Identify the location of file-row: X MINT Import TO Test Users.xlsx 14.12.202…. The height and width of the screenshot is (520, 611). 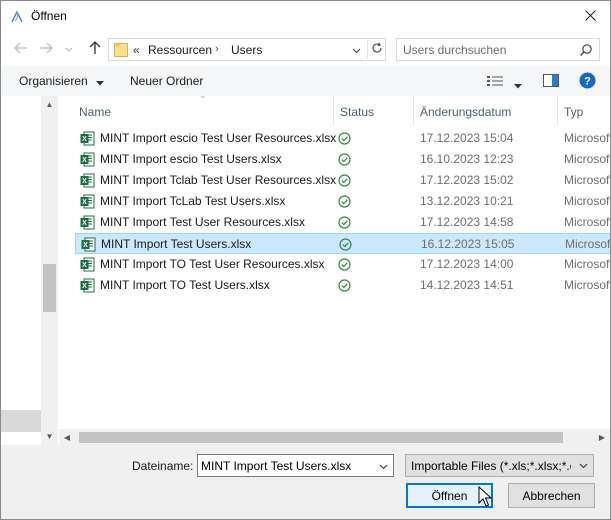
(342, 285).